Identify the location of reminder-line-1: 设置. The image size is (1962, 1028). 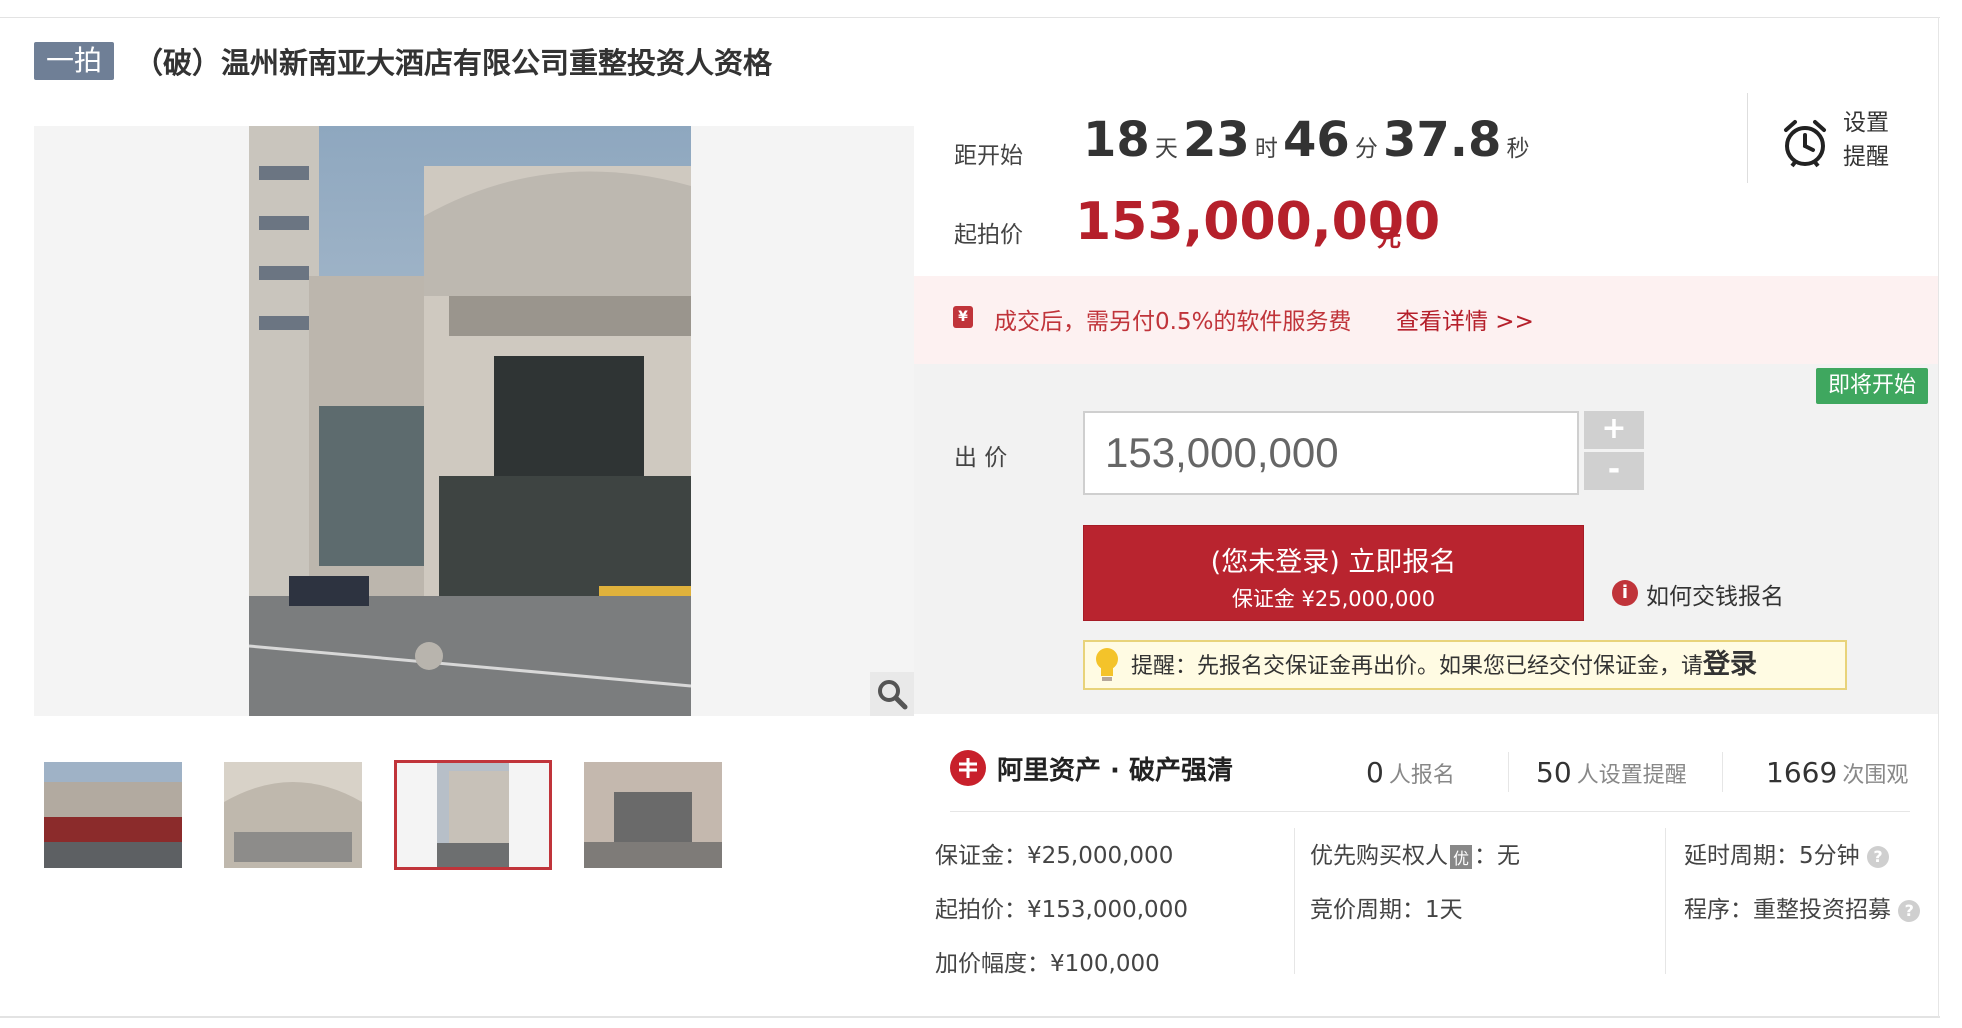
(1866, 123).